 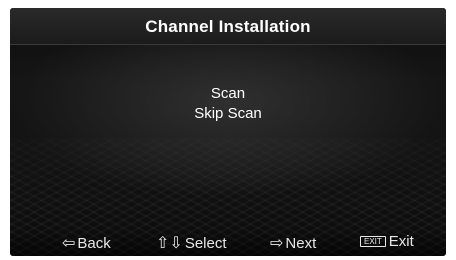 I want to click on left-arrow-icon: ⇦, so click(x=69, y=243).